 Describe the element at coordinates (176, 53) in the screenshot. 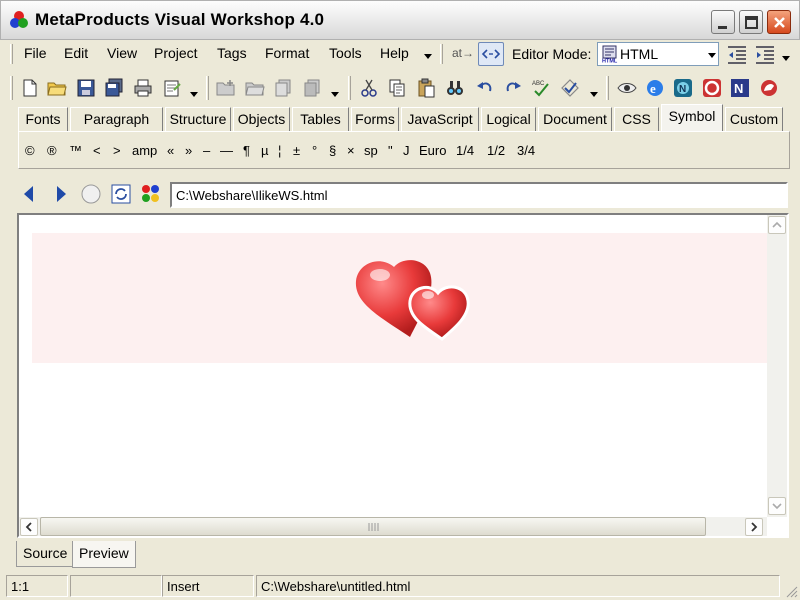

I see `menu-project: Project` at that location.